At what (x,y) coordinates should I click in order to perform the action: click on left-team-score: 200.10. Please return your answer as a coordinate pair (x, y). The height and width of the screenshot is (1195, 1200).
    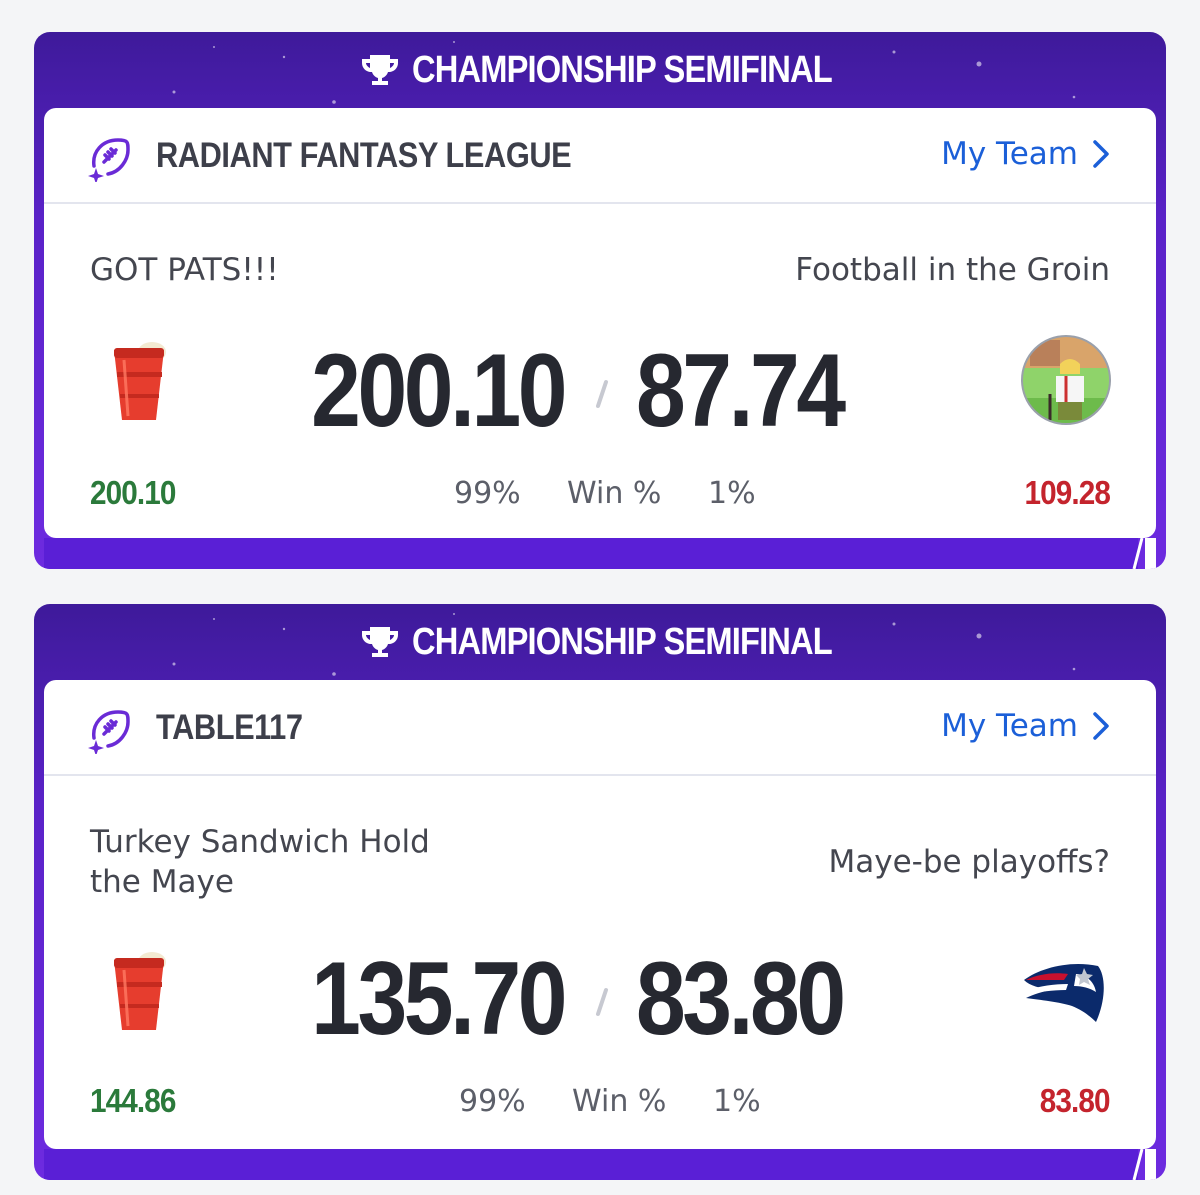
    Looking at the image, I should click on (439, 391).